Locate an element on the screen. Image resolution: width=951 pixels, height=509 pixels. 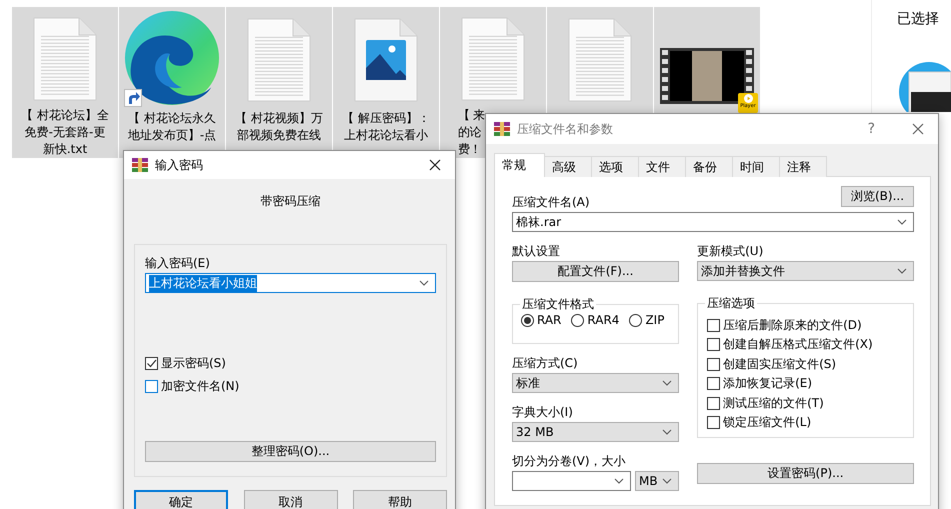
checkbox-label: 加密文件名(N) is located at coordinates (200, 386).